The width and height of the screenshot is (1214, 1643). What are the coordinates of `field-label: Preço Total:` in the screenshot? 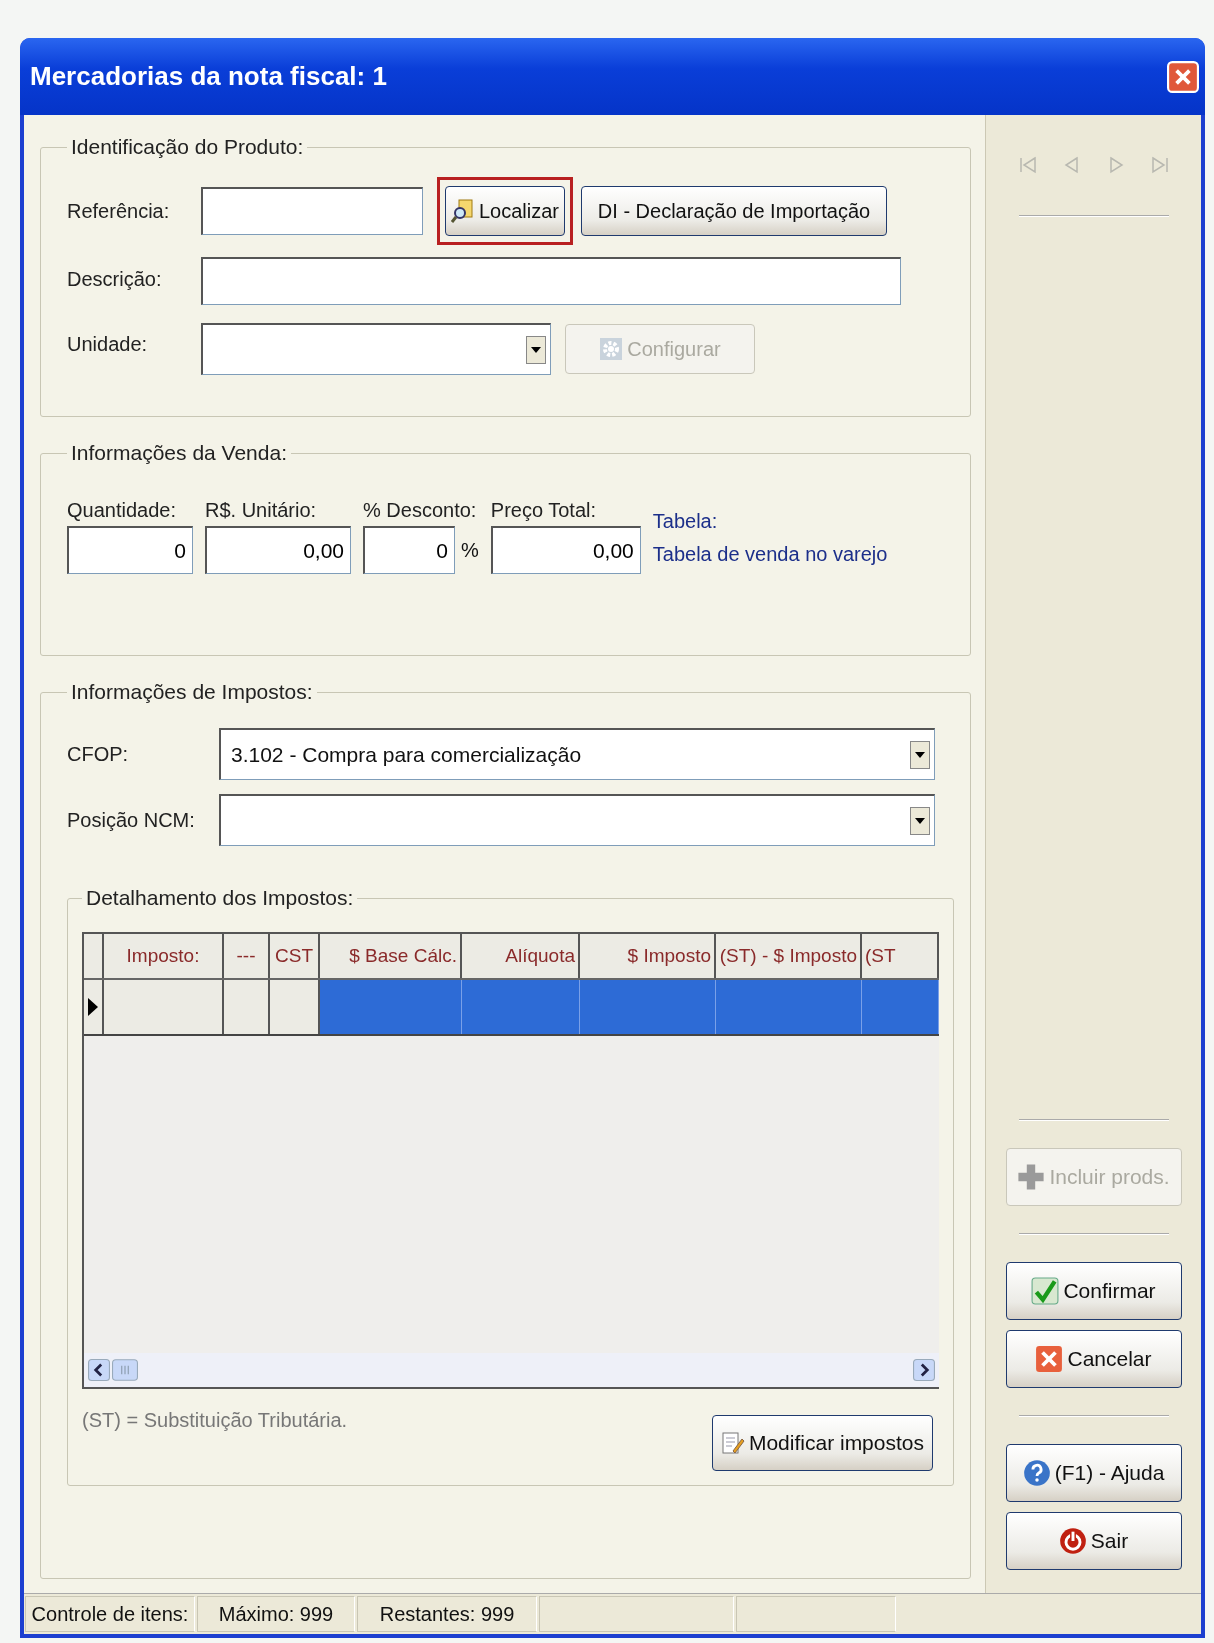 It's located at (544, 510).